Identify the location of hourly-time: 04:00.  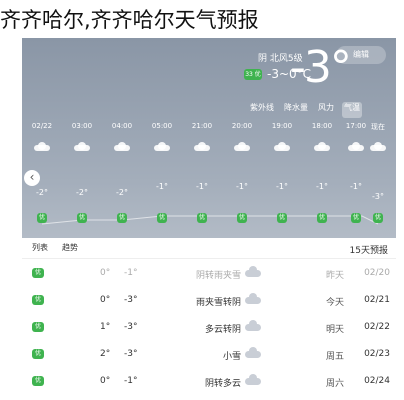
(122, 126).